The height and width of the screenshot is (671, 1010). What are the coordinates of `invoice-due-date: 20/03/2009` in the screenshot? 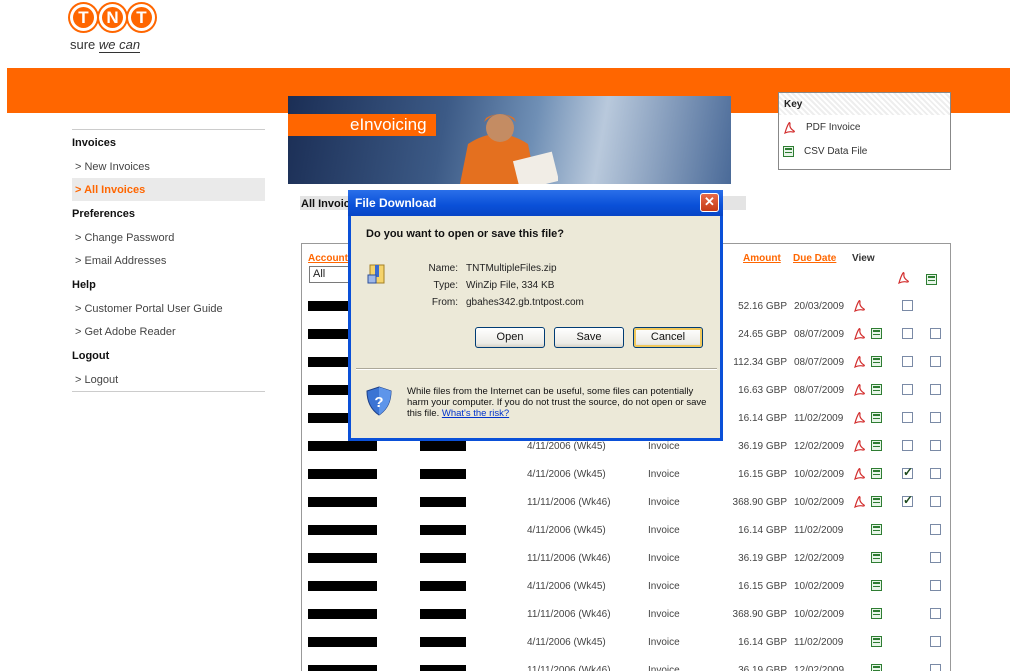 It's located at (819, 306).